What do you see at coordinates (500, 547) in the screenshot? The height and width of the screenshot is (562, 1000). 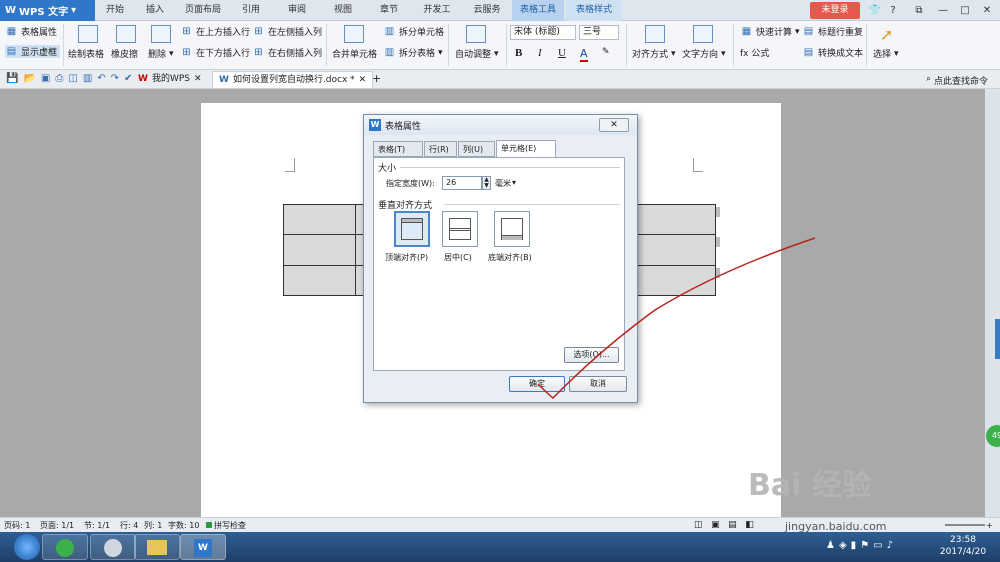 I see `taskbar: W ♟ ◈ ▮ ⚑ ▭ ♪` at bounding box center [500, 547].